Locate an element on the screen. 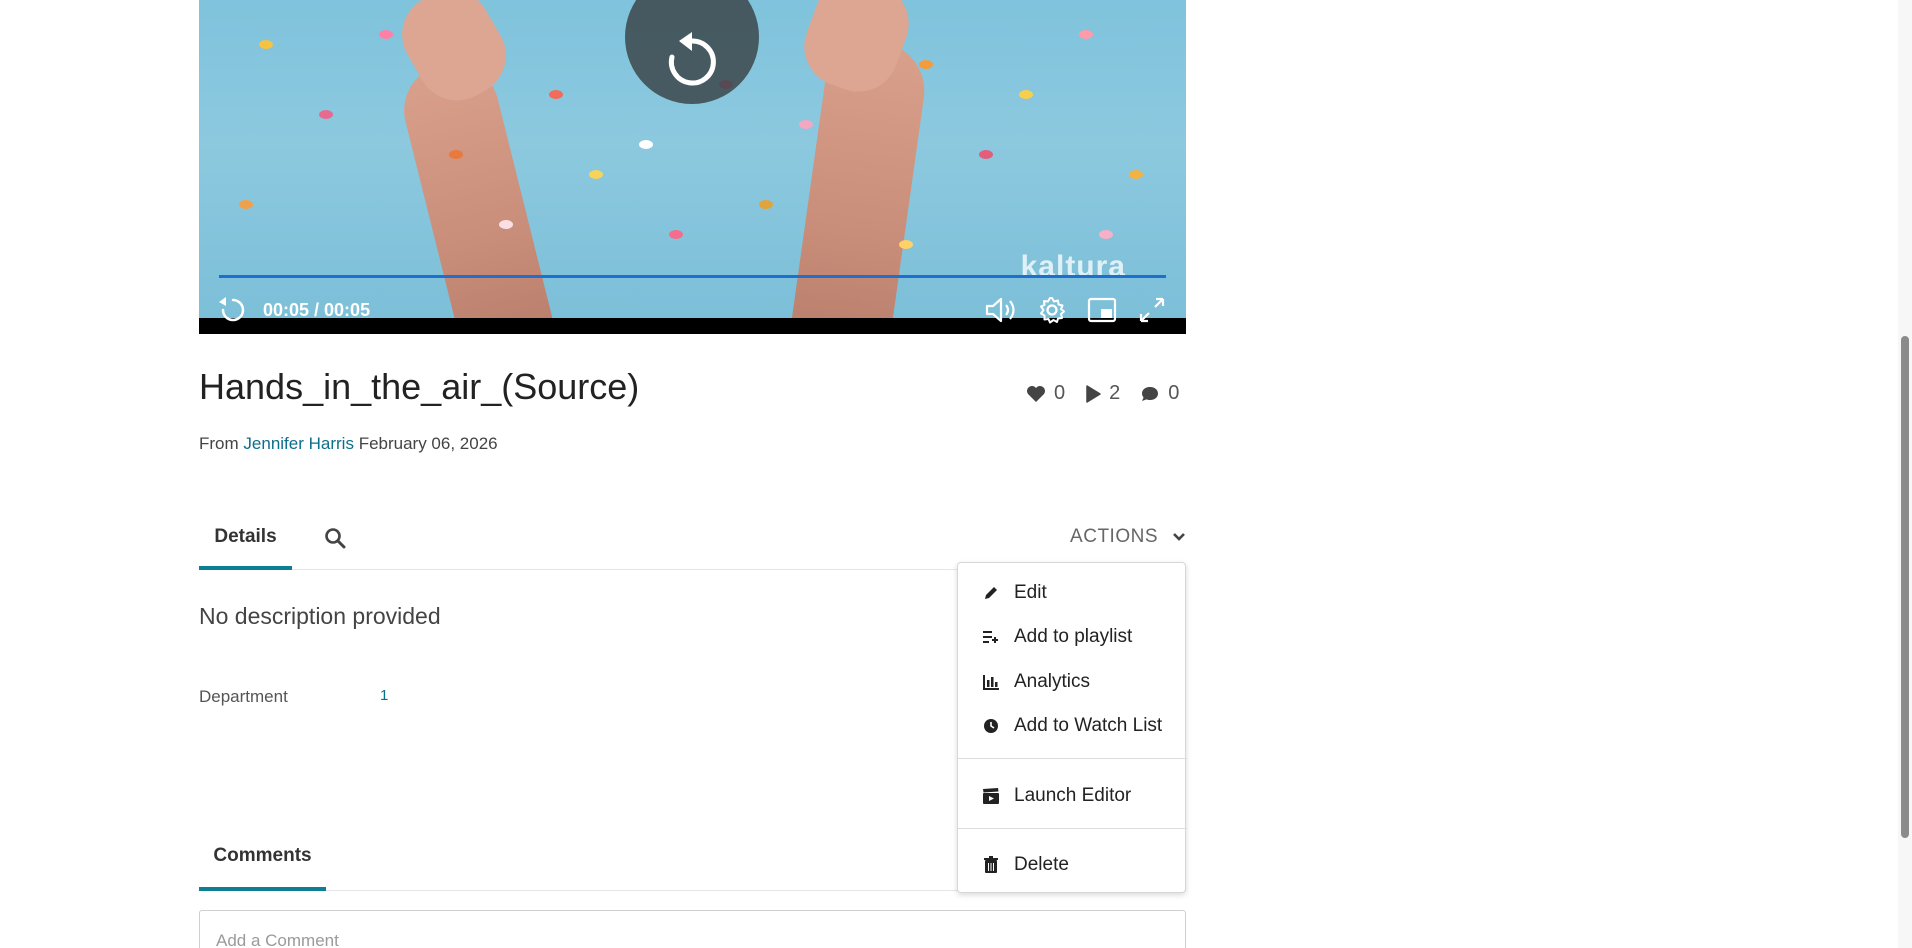 The width and height of the screenshot is (1912, 948). comment-input: Add a Comment is located at coordinates (692, 929).